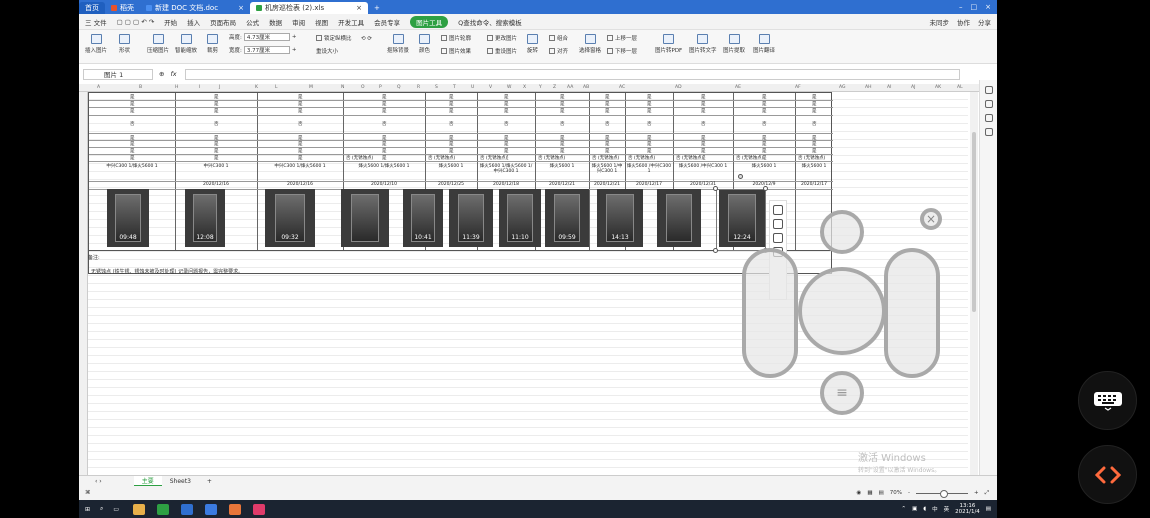 Image resolution: width=1150 pixels, height=518 pixels. I want to click on menu-item-insert: 插入, so click(193, 22).